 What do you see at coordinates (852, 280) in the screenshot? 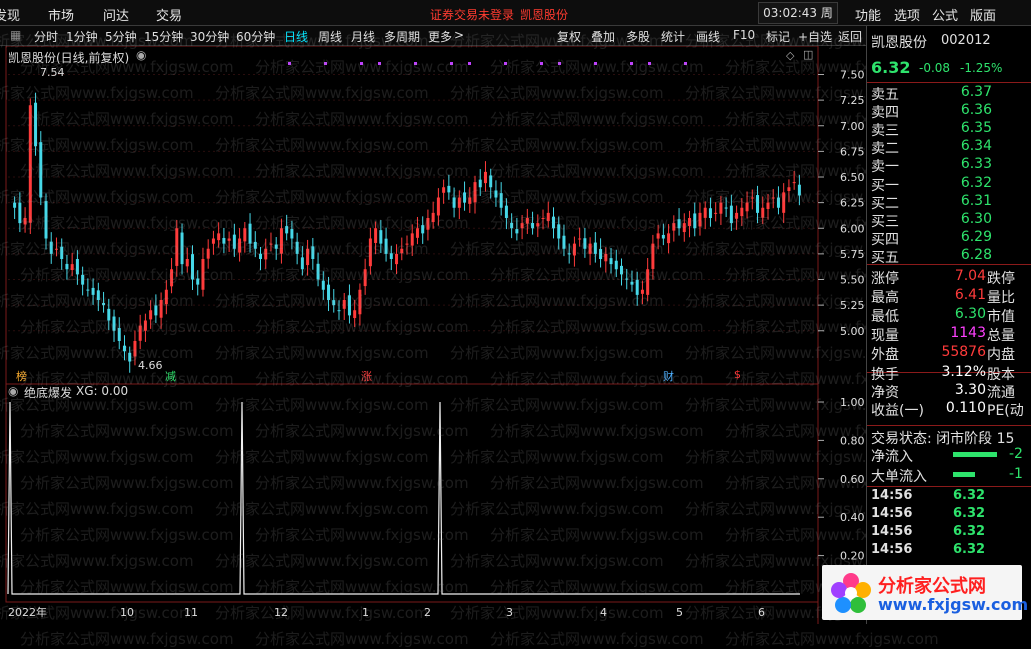
I see `price-tick-label: 5.50` at bounding box center [852, 280].